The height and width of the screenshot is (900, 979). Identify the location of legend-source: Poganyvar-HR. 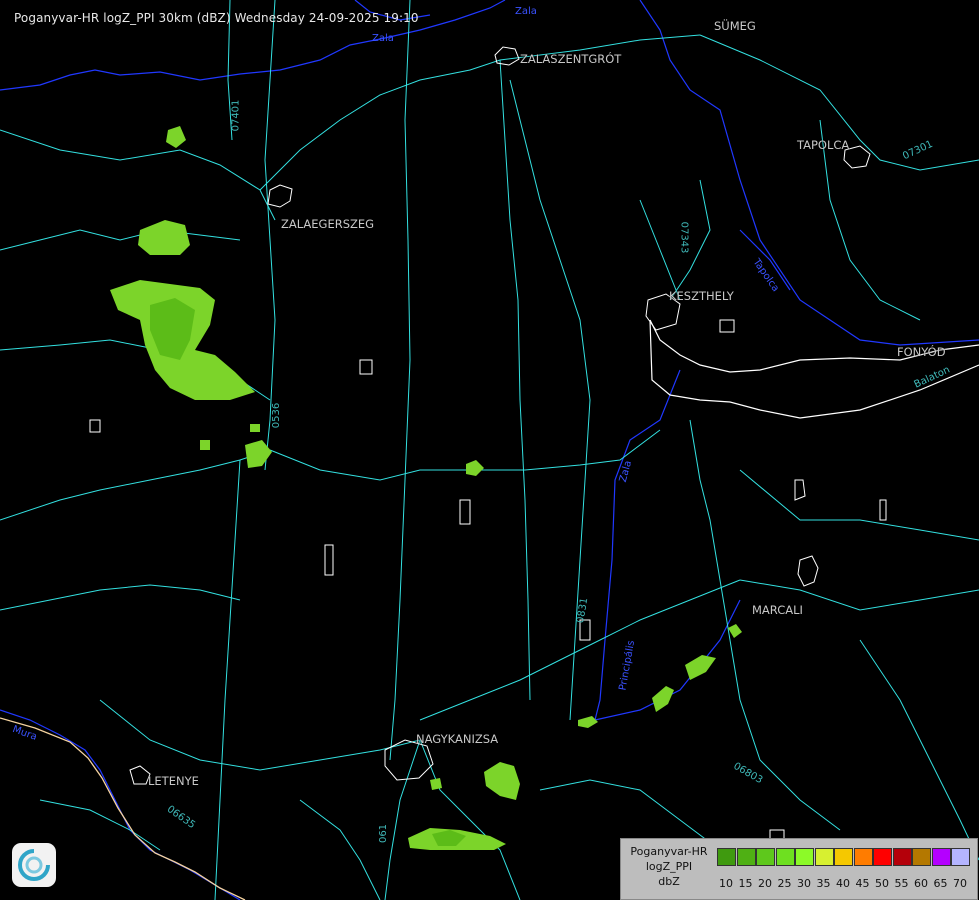
(669, 851).